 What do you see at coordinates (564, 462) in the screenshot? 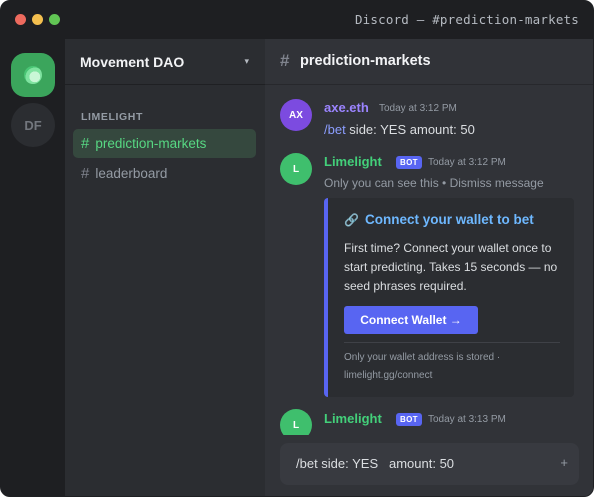
I see `plus-icon: +` at bounding box center [564, 462].